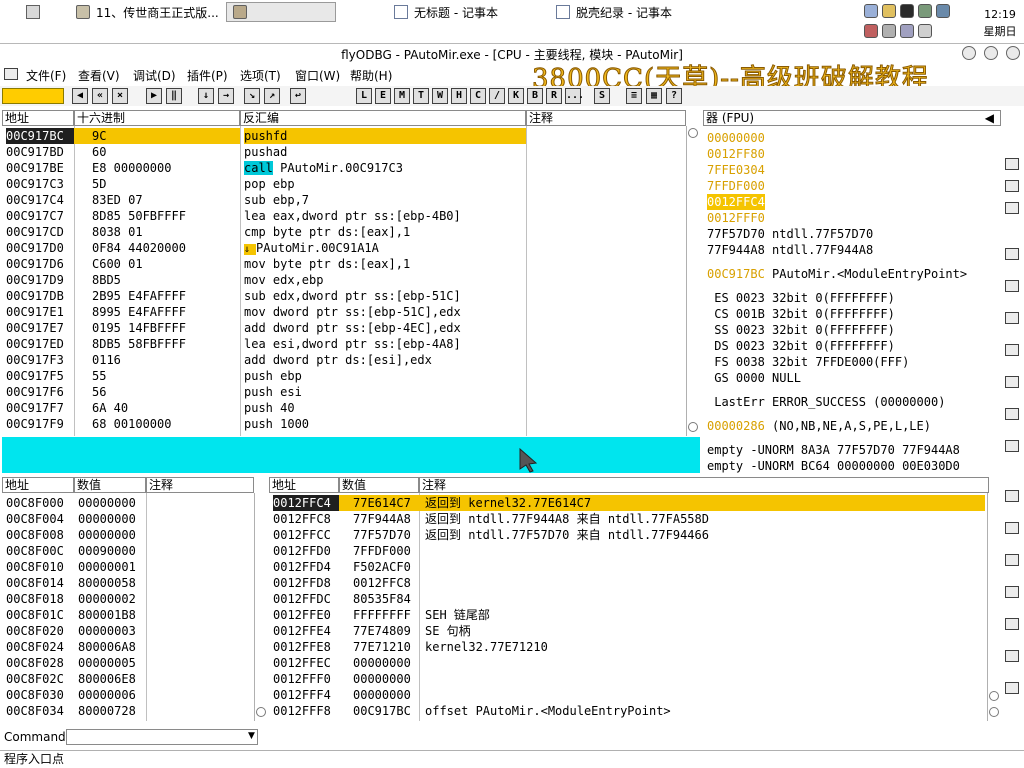 This screenshot has width=1024, height=768. What do you see at coordinates (120, 96) in the screenshot?
I see `close-program-icon: ×` at bounding box center [120, 96].